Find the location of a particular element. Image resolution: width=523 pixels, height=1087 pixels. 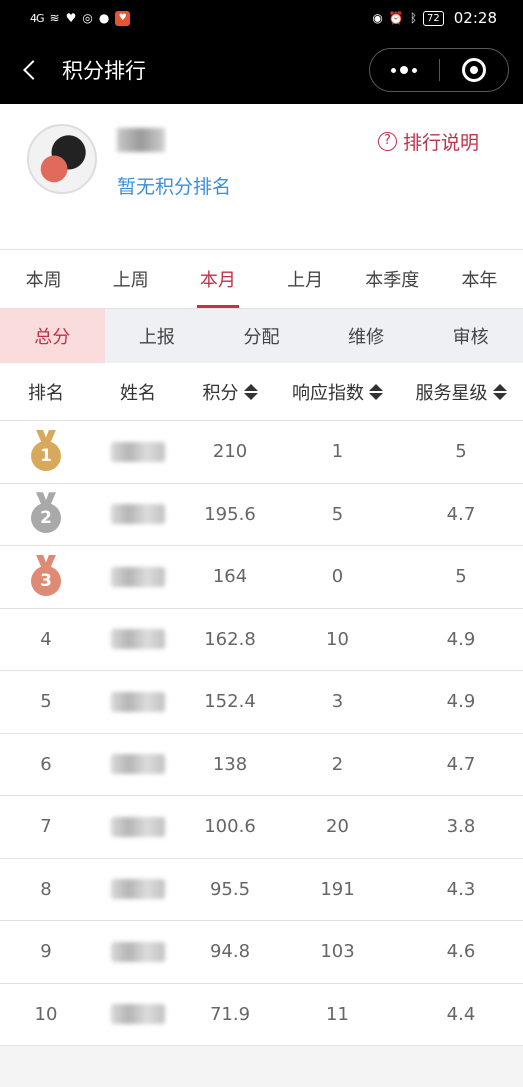

rank-cell: 5 is located at coordinates (46, 702).